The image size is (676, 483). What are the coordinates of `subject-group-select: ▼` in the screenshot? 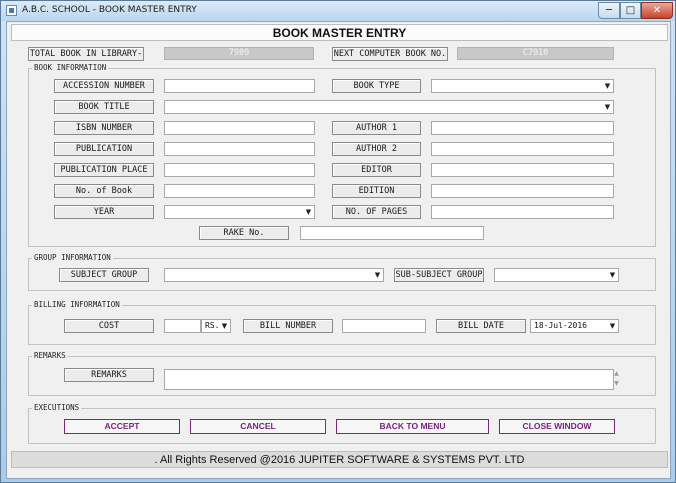 It's located at (274, 275).